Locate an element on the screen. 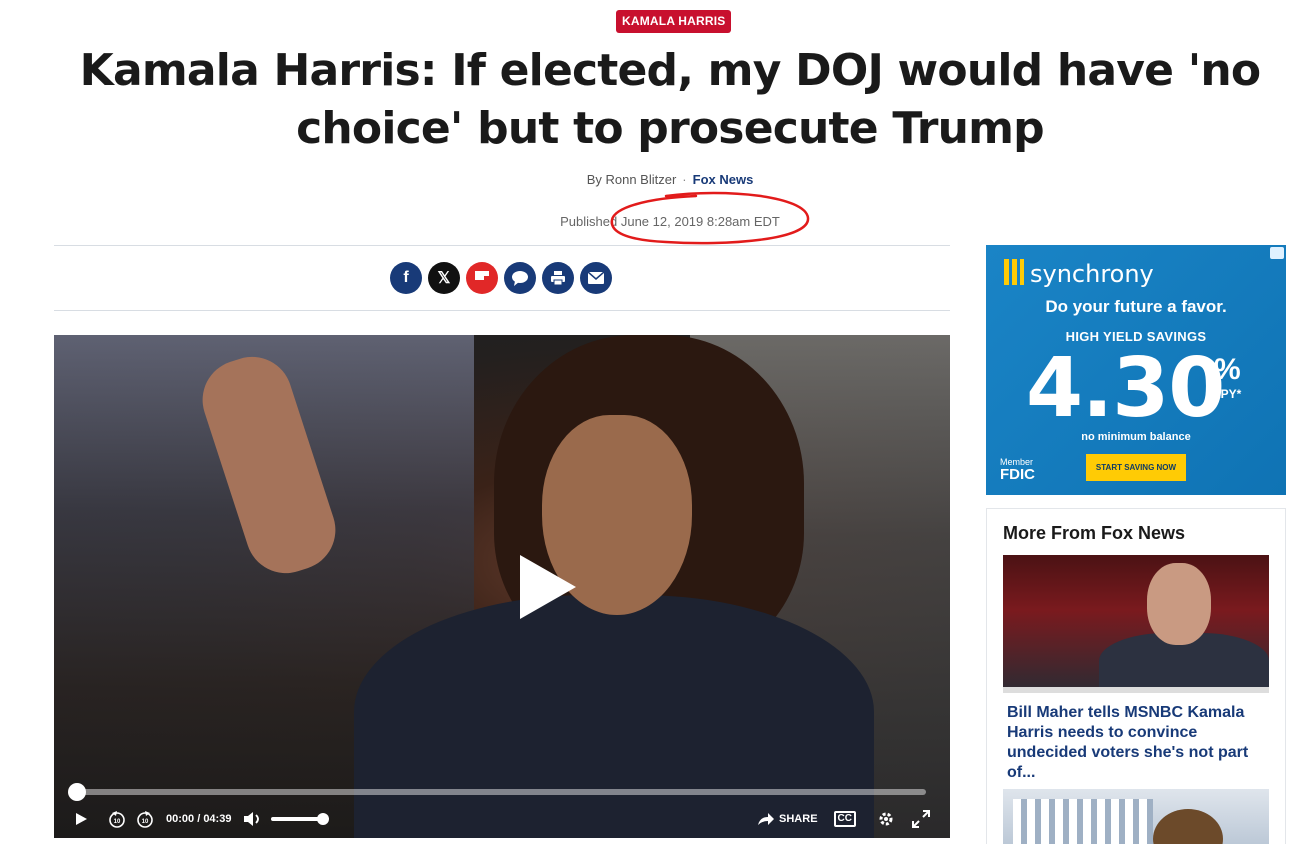  gear-icon is located at coordinates (886, 819).